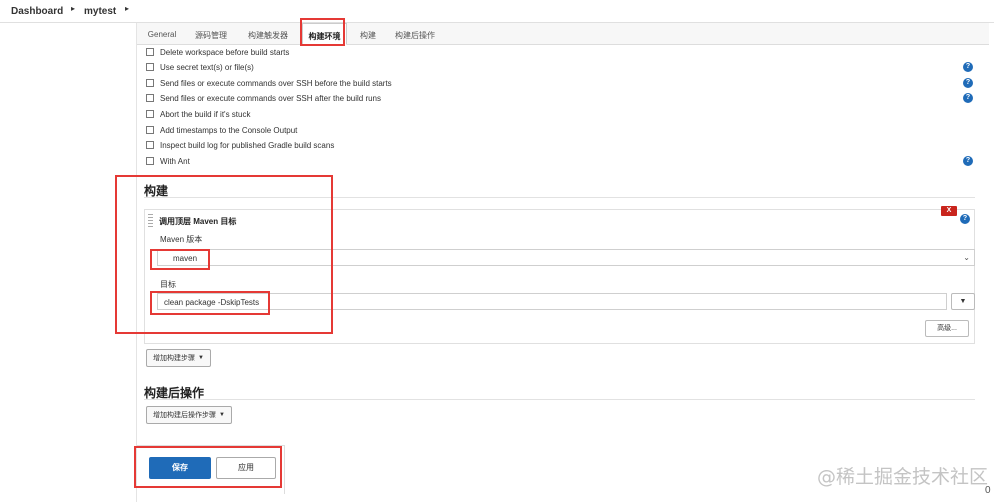 The image size is (994, 502). What do you see at coordinates (552, 301) in the screenshot?
I see `goals-input: clean package -DskipTests` at bounding box center [552, 301].